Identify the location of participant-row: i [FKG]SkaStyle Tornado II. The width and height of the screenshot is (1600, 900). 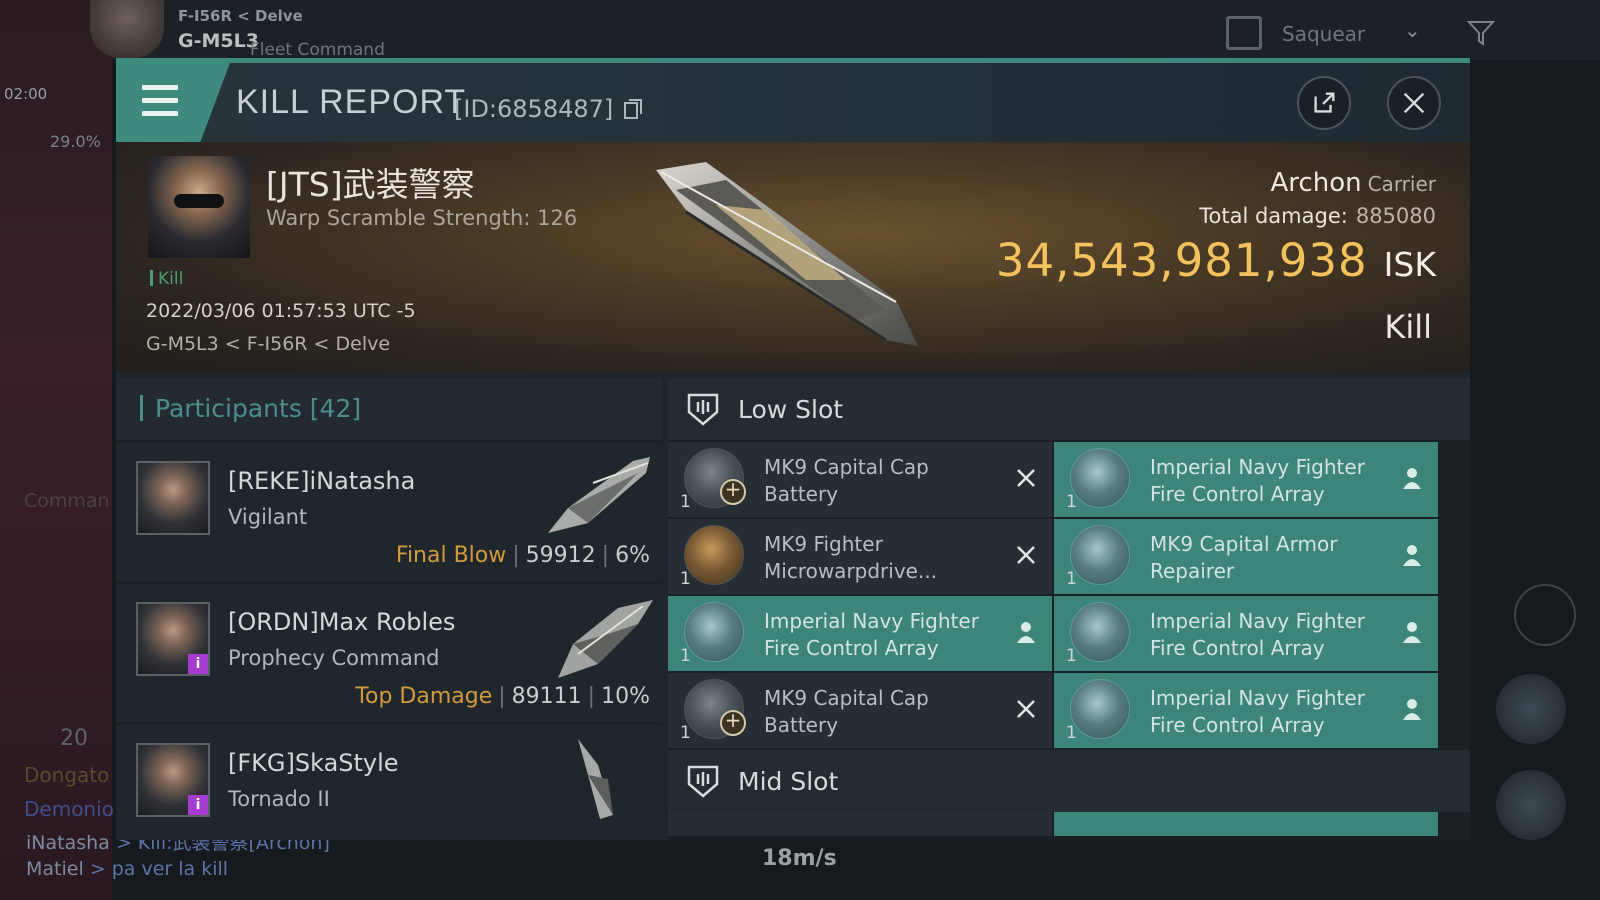
(389, 782).